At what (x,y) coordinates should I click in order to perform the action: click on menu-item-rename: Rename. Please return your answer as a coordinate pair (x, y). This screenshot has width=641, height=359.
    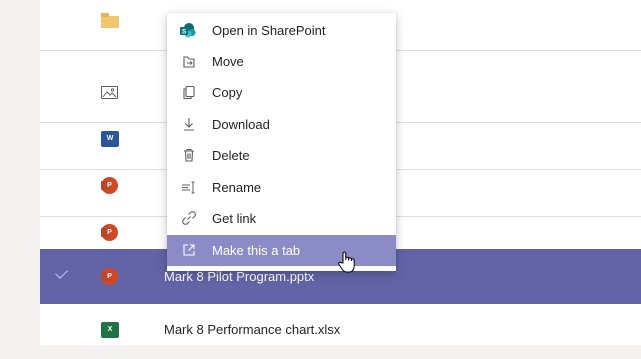
    Looking at the image, I should click on (281, 187).